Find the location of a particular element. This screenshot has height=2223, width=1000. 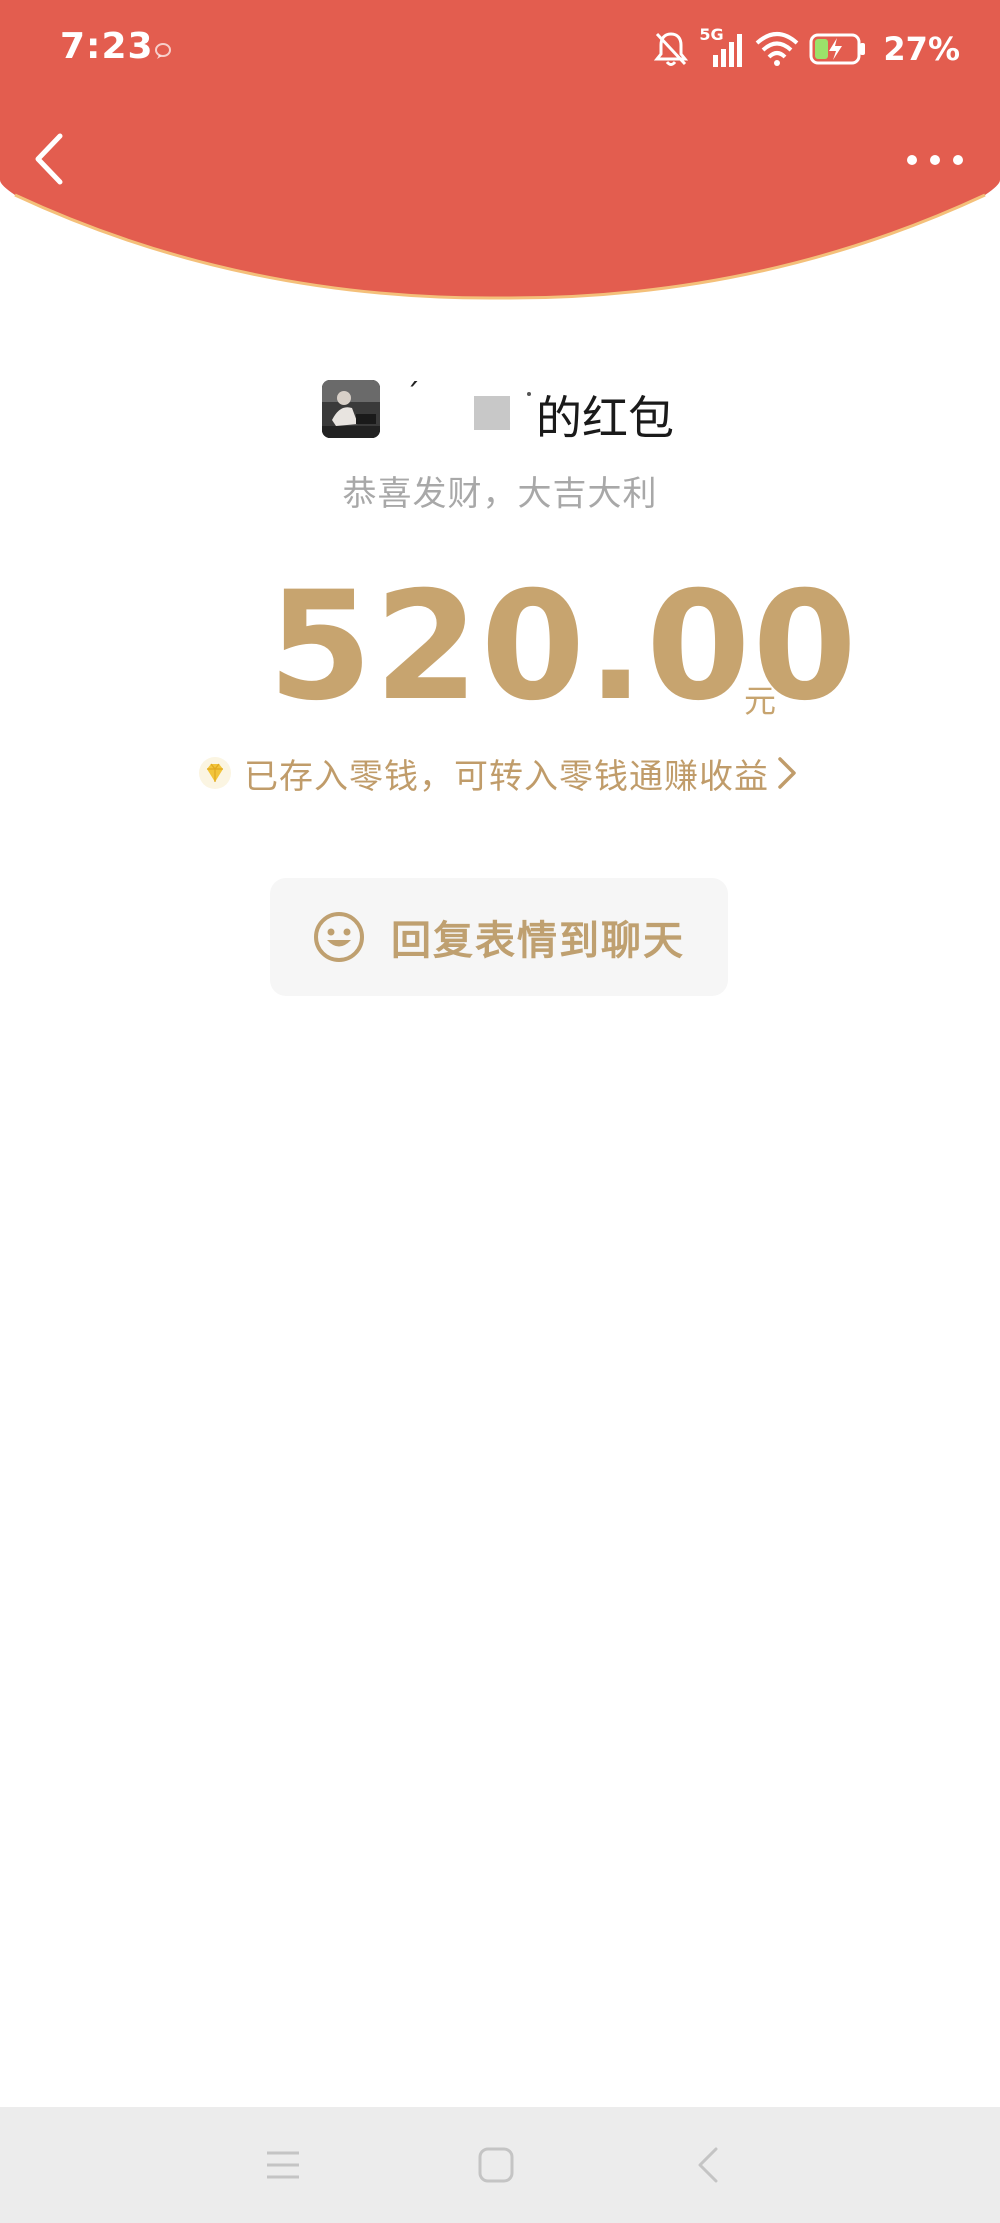

sender-row: ´ 的红包 is located at coordinates (500, 413).